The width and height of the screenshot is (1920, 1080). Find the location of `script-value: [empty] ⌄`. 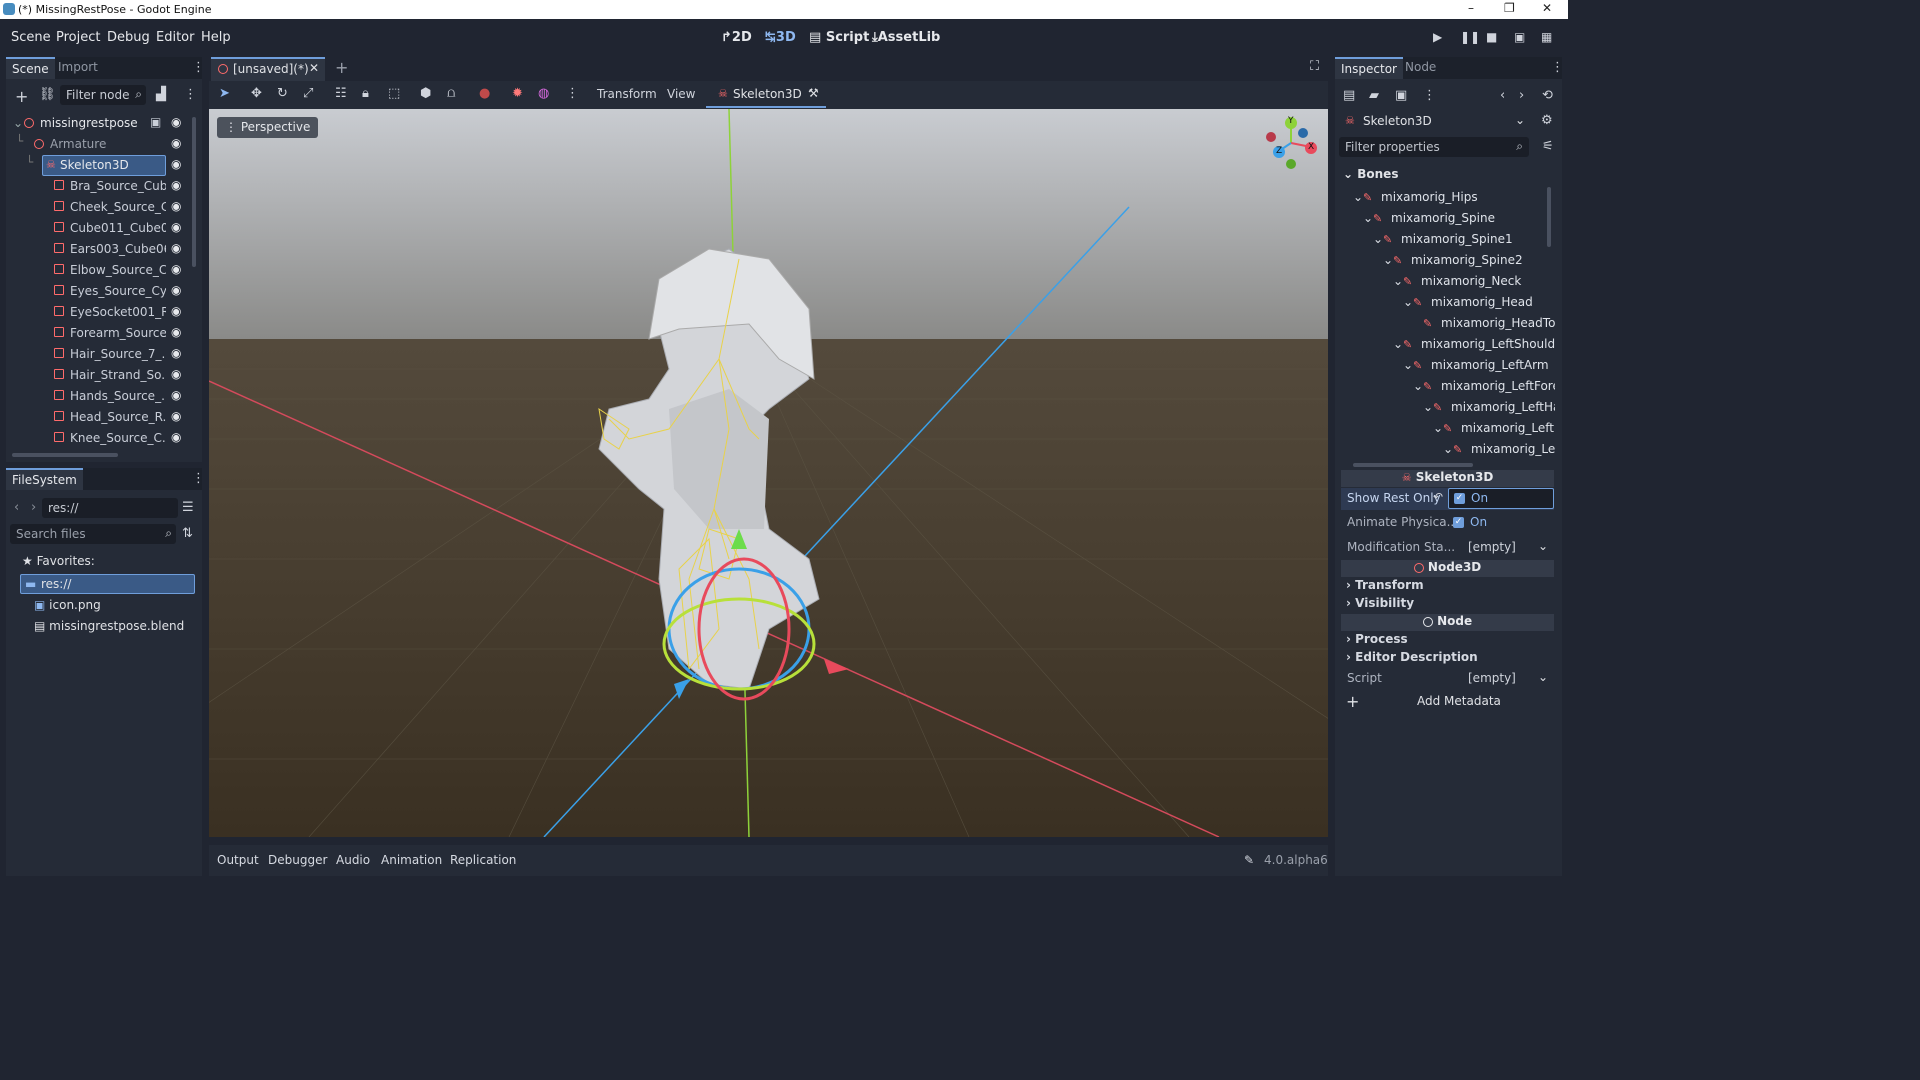

script-value: [empty] ⌄ is located at coordinates (1508, 679).